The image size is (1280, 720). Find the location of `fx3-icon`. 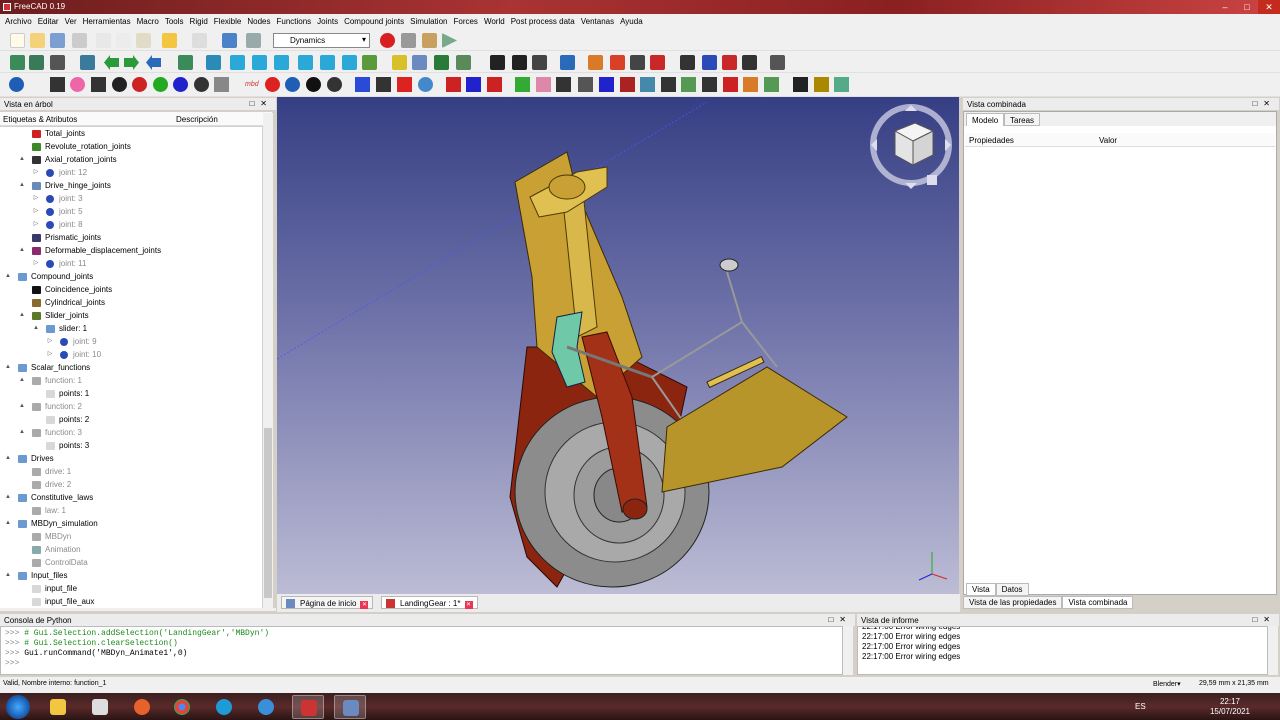

fx3-icon is located at coordinates (729, 62).